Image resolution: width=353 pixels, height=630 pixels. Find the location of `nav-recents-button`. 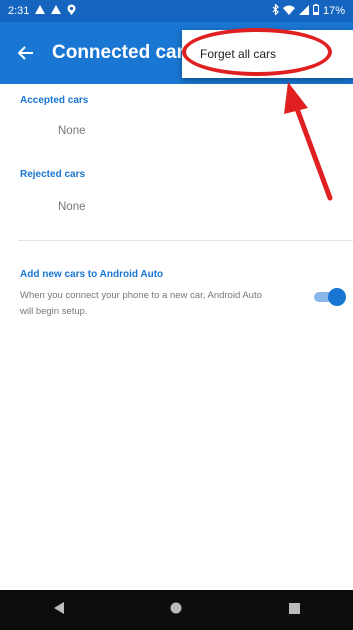

nav-recents-button is located at coordinates (294, 610).